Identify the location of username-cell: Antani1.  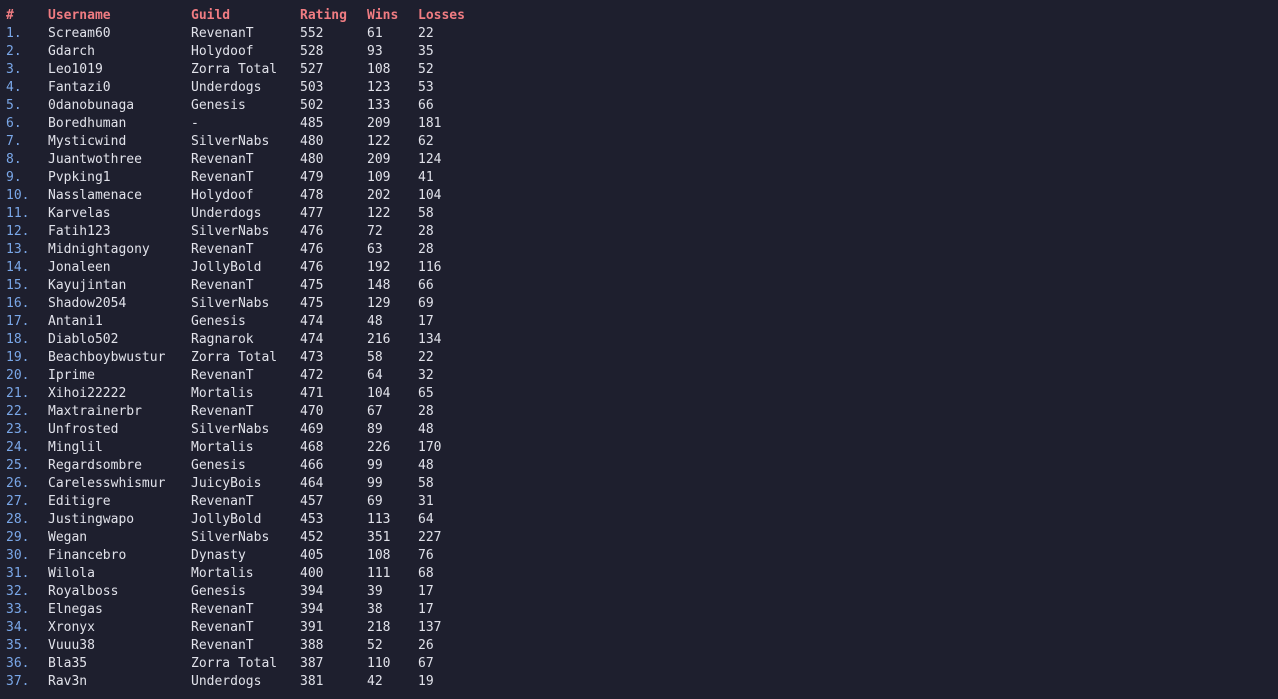
(75, 321).